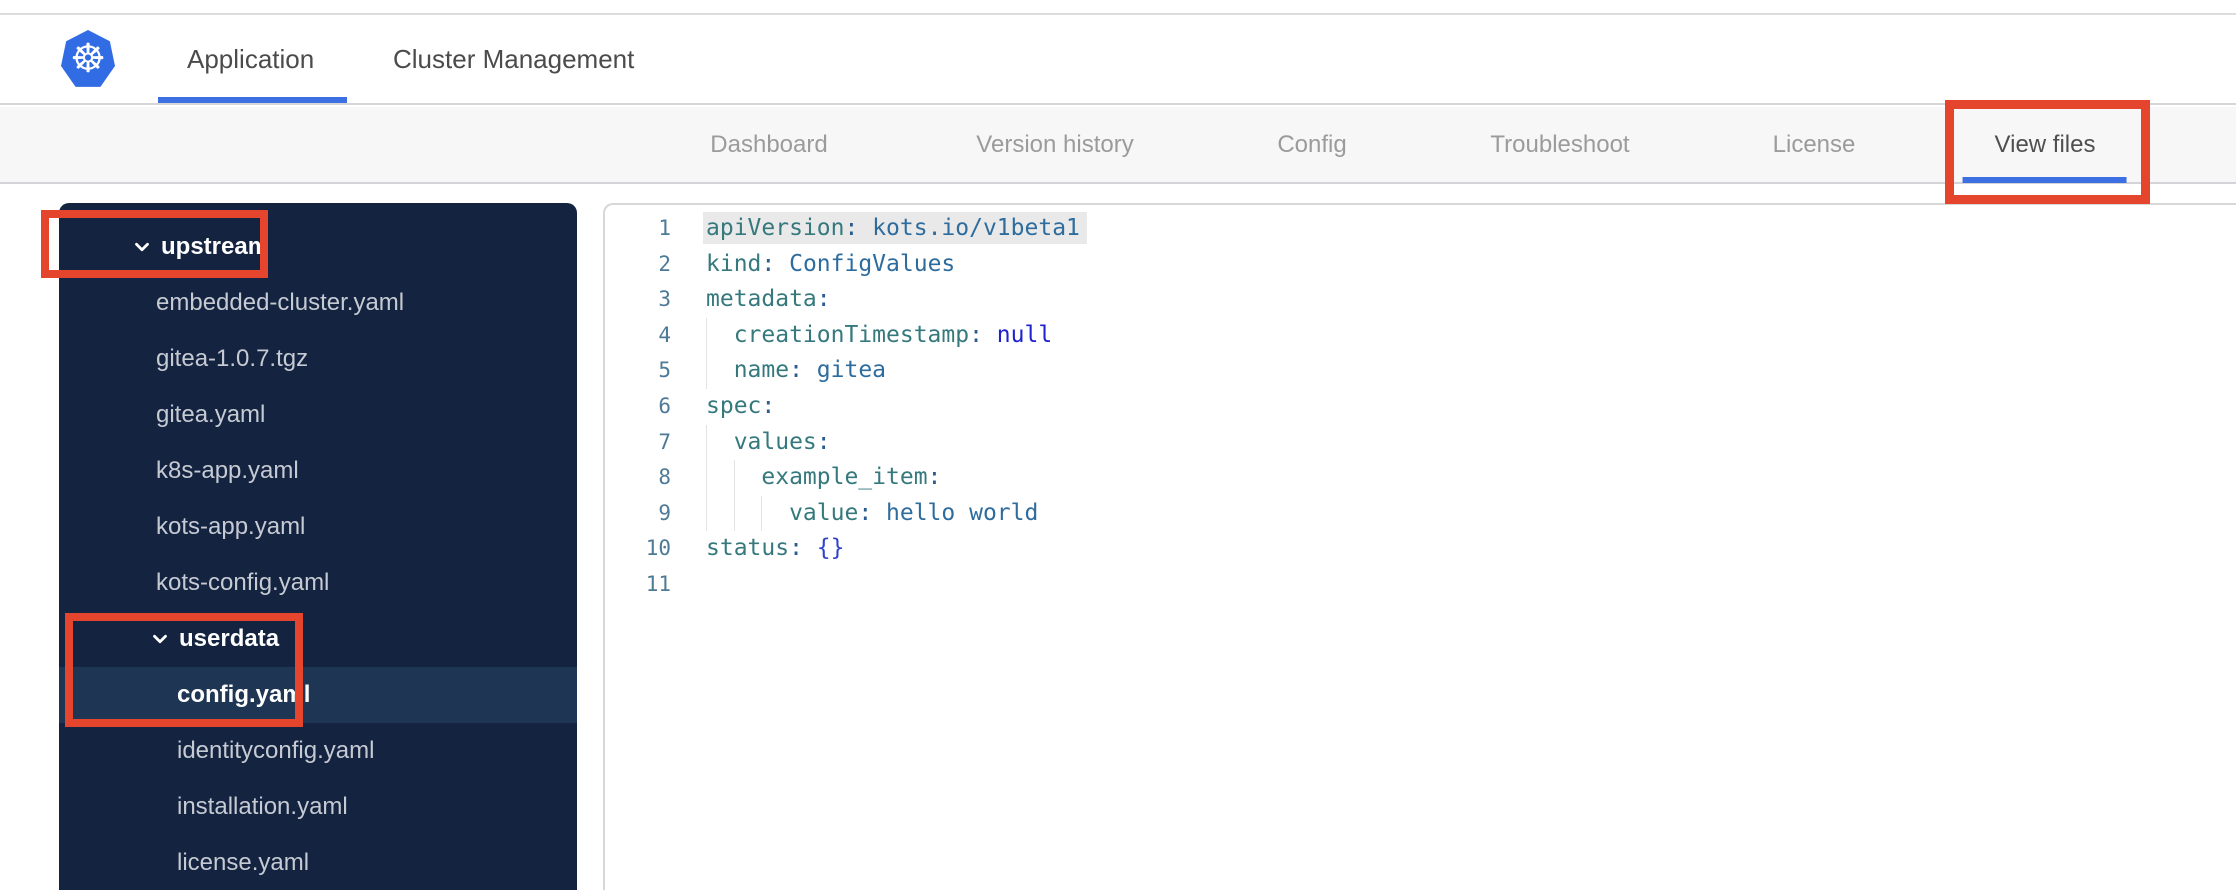 The image size is (2236, 890). Describe the element at coordinates (232, 358) in the screenshot. I see `file-label: gitea-1.0.7.tgz` at that location.